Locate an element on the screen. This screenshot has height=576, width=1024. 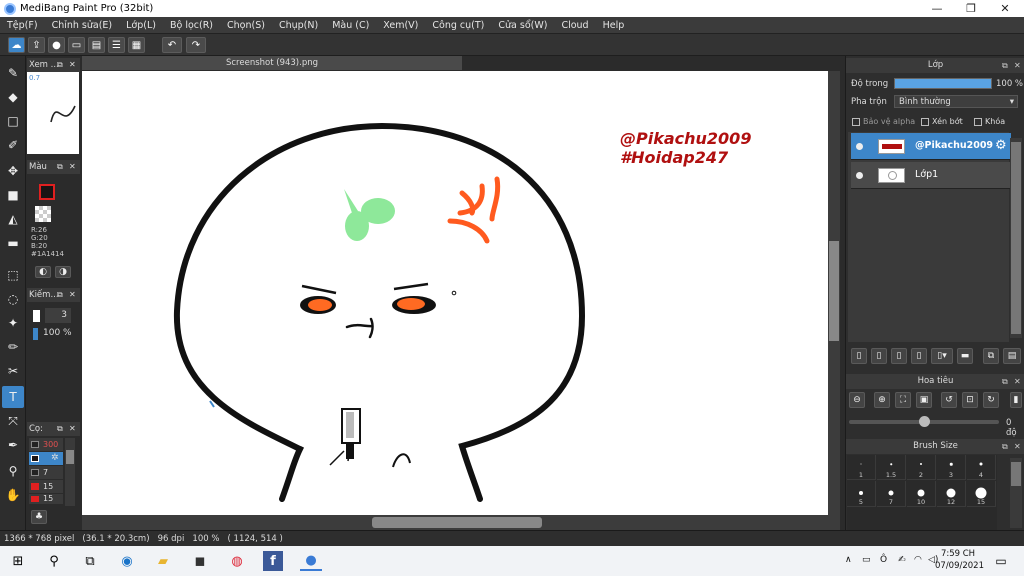
task-view-icon: ⧉ is located at coordinates (90, 561).